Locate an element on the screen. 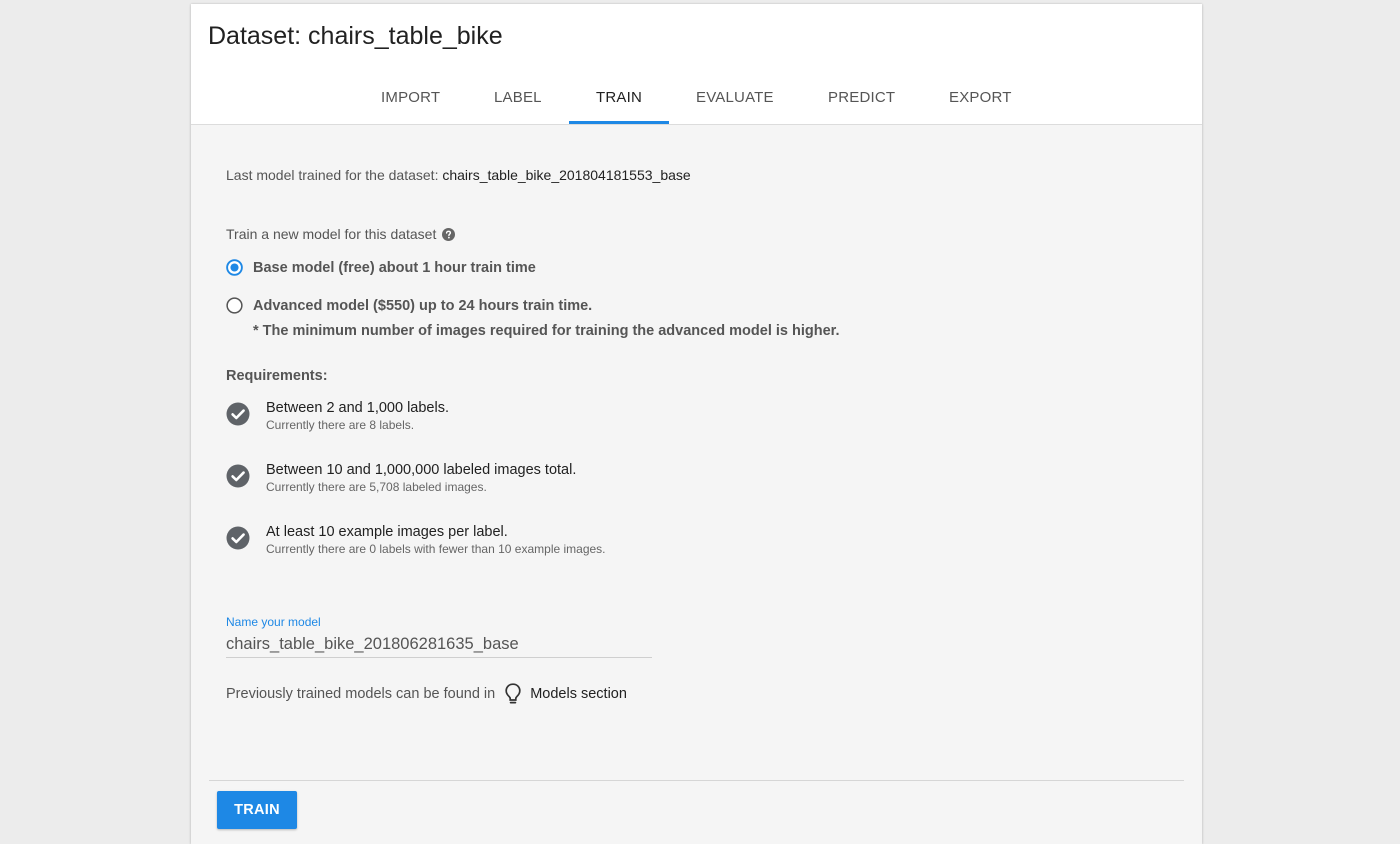 The image size is (1400, 844). tab-predict: PREDICT is located at coordinates (861, 101).